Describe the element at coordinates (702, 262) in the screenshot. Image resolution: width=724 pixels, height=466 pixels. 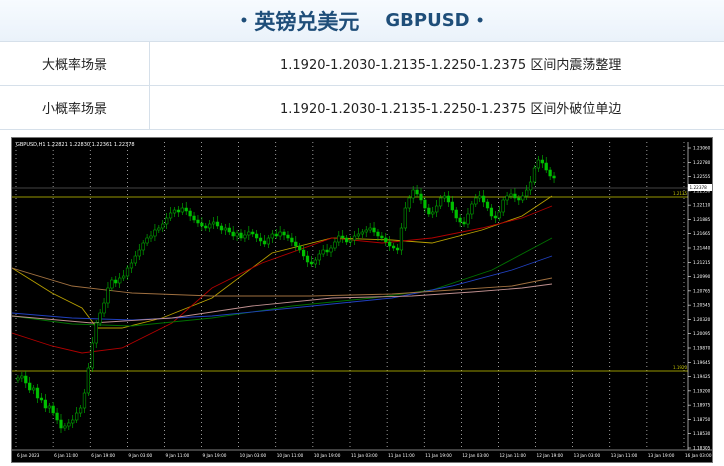
I see `price-tick-label: 1.21215` at that location.